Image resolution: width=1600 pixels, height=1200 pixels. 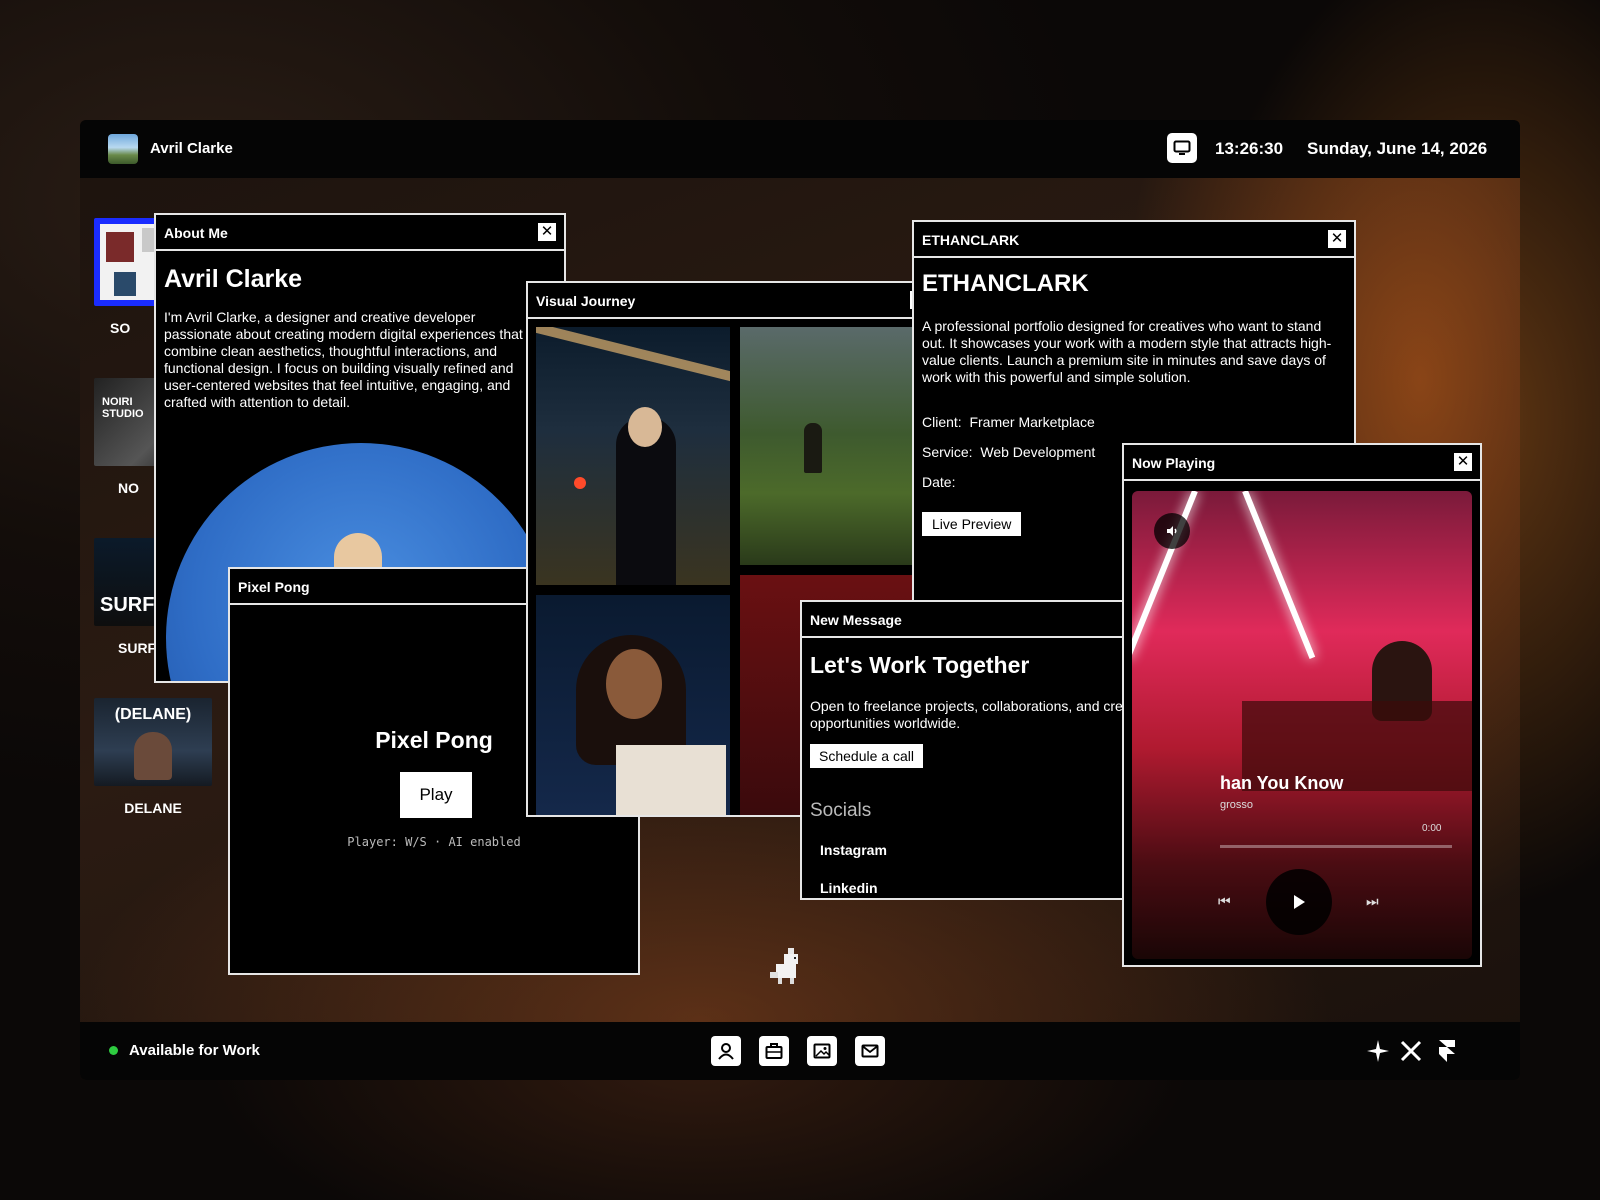 I want to click on project-date: Date:, so click(x=938, y=482).